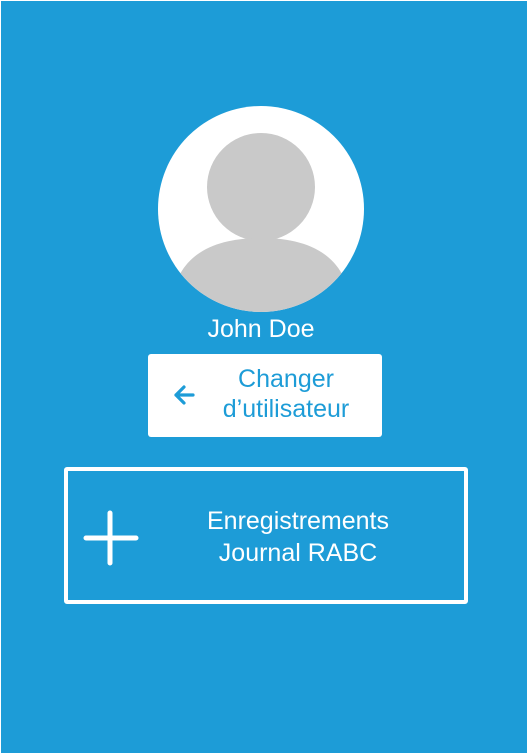  I want to click on avatar, so click(261, 209).